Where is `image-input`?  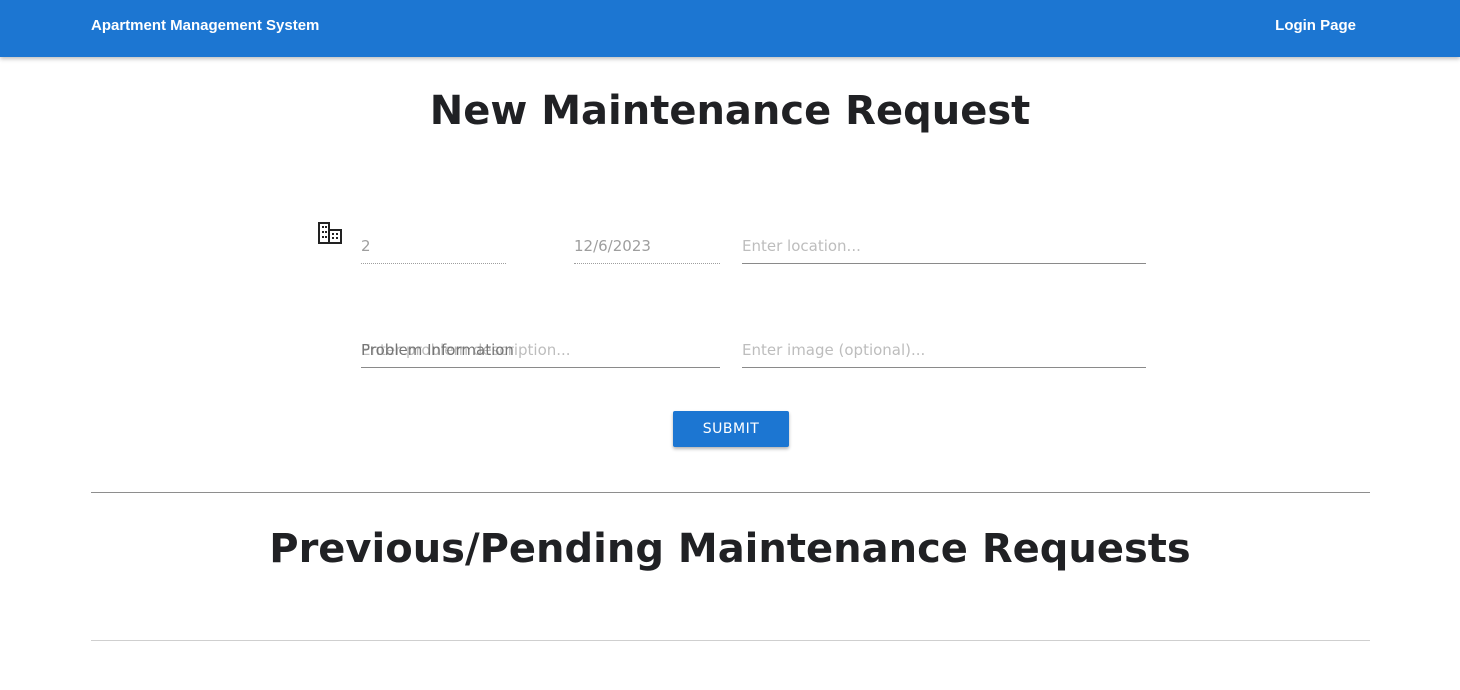
image-input is located at coordinates (944, 349).